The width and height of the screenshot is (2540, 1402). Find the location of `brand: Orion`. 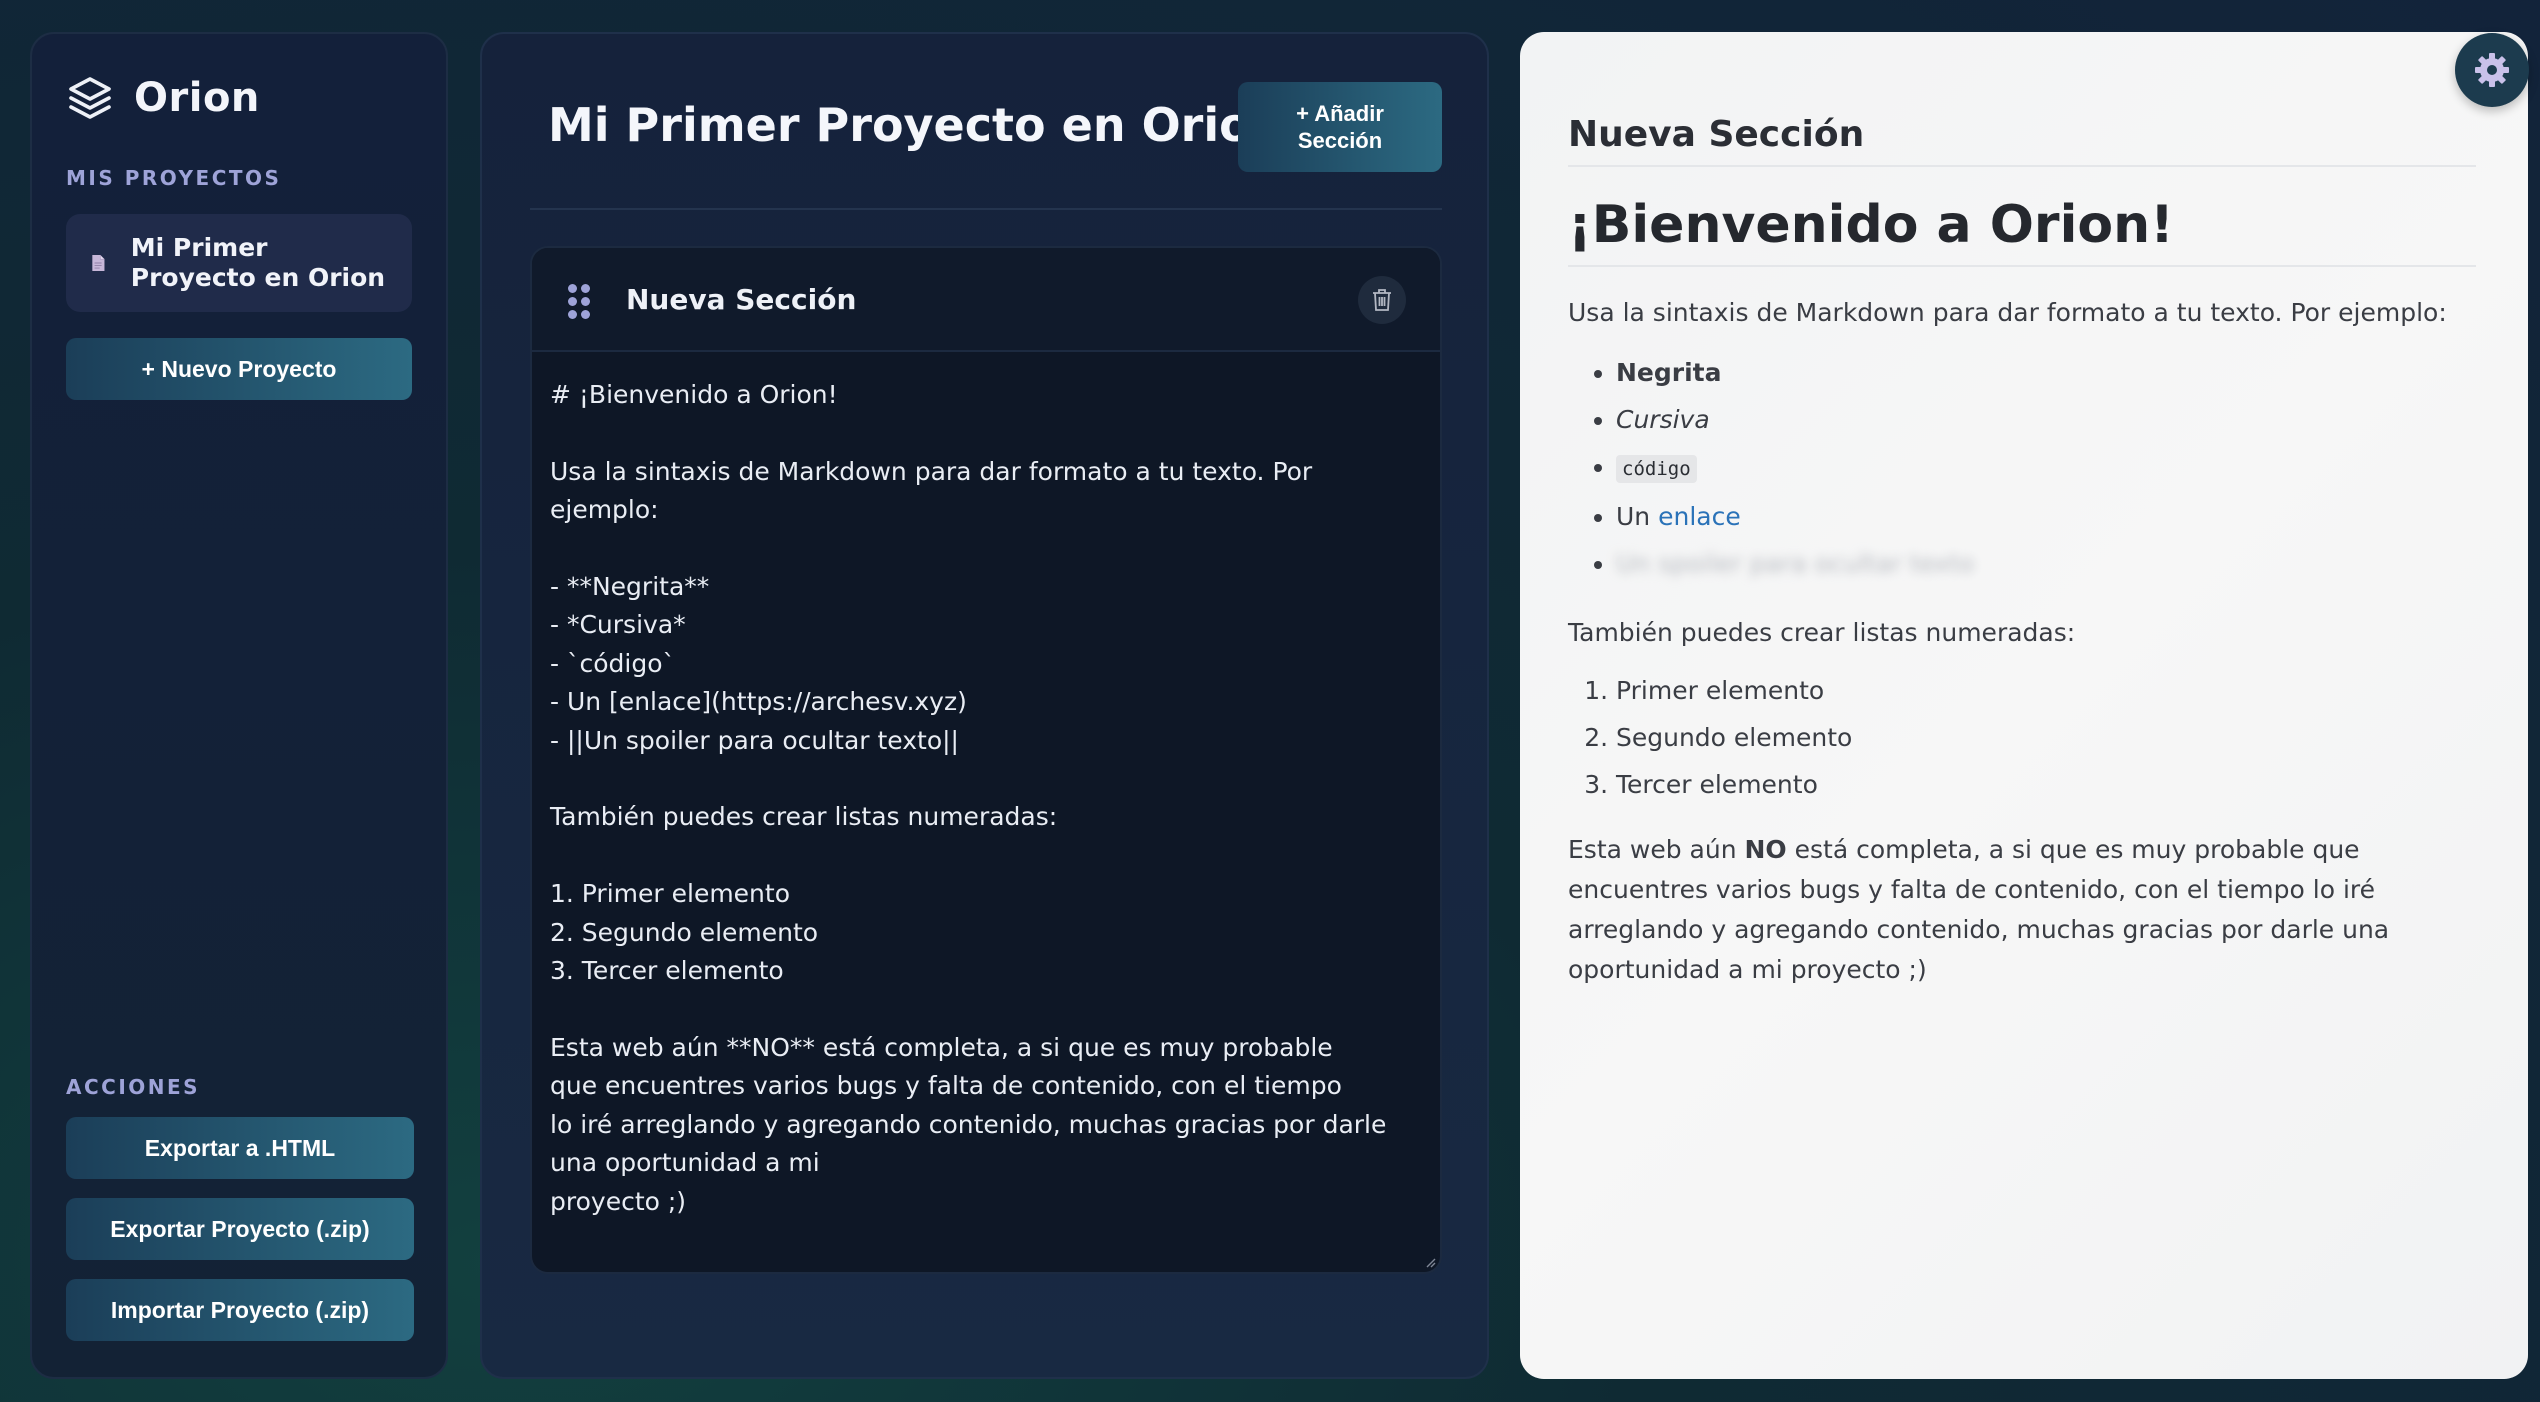

brand: Orion is located at coordinates (239, 98).